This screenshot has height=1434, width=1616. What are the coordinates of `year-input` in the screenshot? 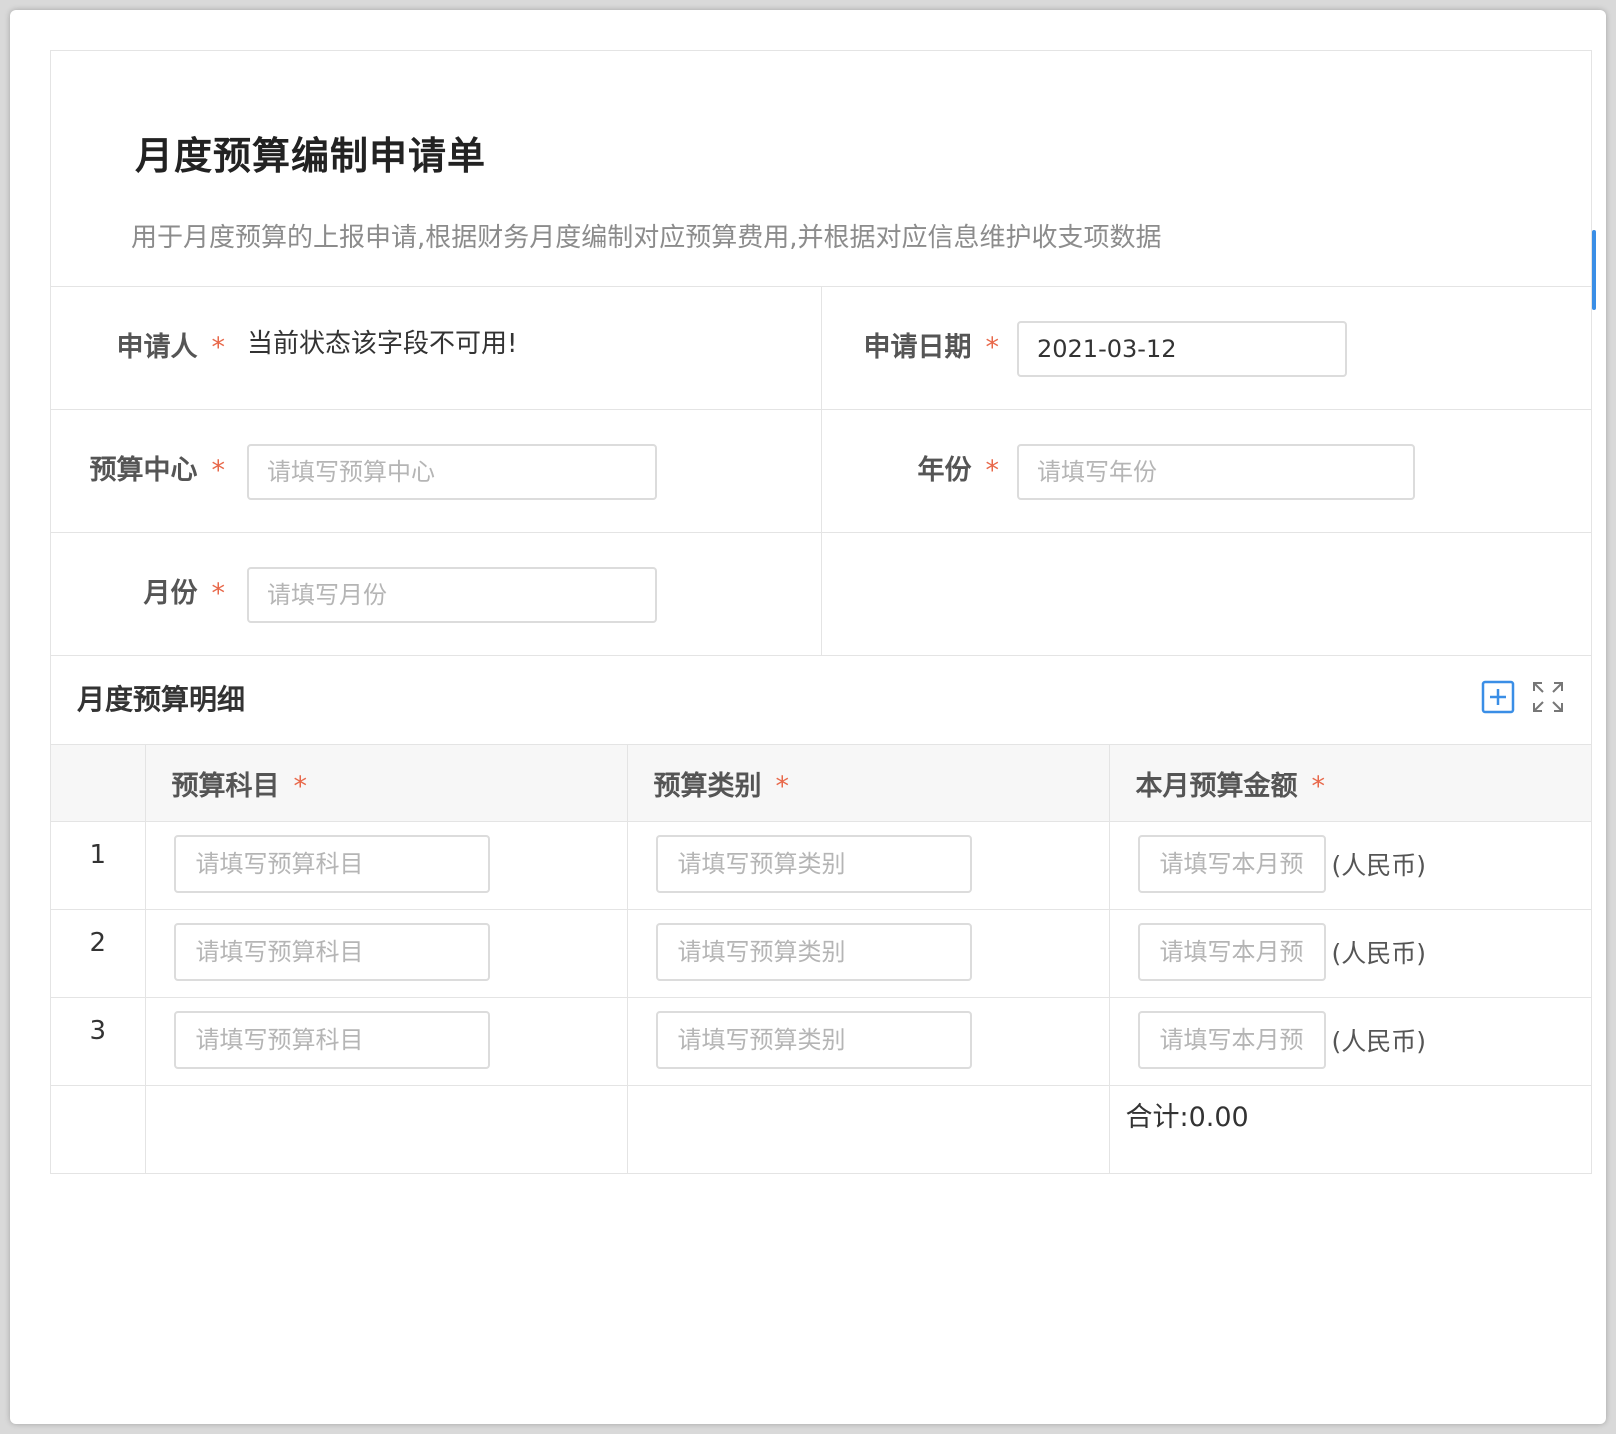 It's located at (1216, 472).